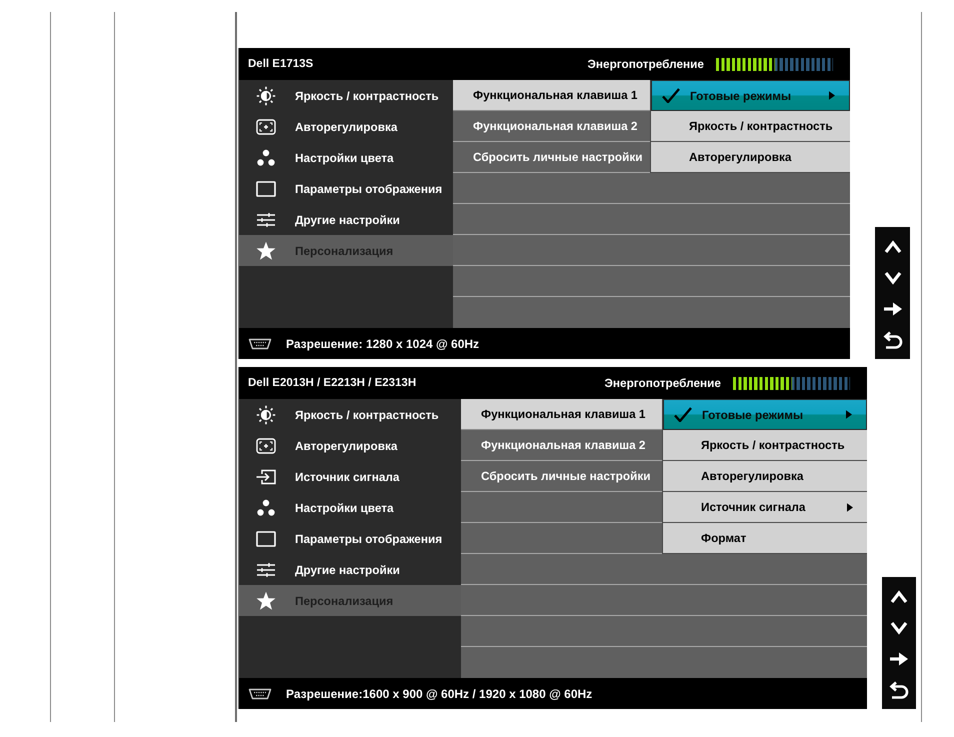 This screenshot has height=737, width=954. I want to click on resolution-text: Разрешение:1600 x 900 @ 60Hz / 1920 x 1080 @ 60Hz, so click(439, 693).